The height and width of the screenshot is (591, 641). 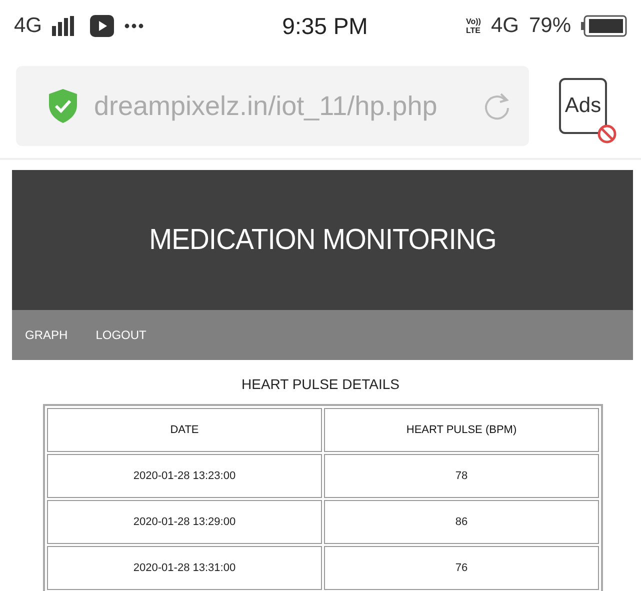 I want to click on lte-label: LTE, so click(x=473, y=30).